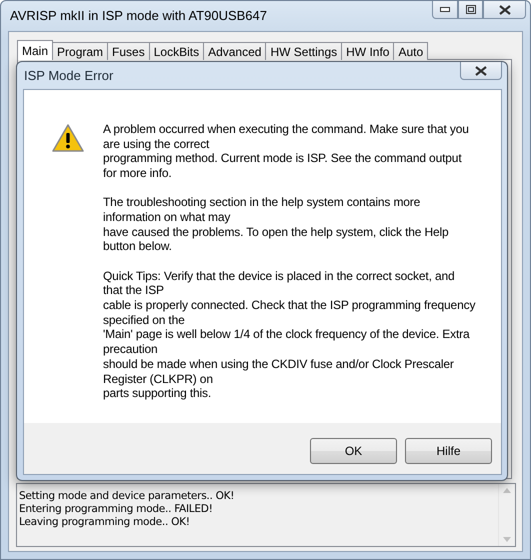 Image resolution: width=531 pixels, height=560 pixels. What do you see at coordinates (410, 51) in the screenshot?
I see `tab: Auto` at bounding box center [410, 51].